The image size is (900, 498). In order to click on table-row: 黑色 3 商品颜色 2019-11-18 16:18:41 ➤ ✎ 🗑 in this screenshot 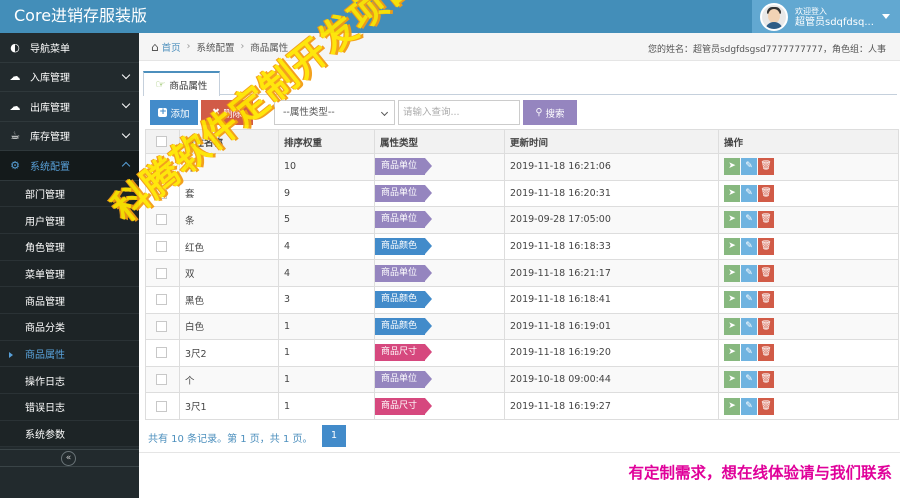, I will do `click(522, 299)`.